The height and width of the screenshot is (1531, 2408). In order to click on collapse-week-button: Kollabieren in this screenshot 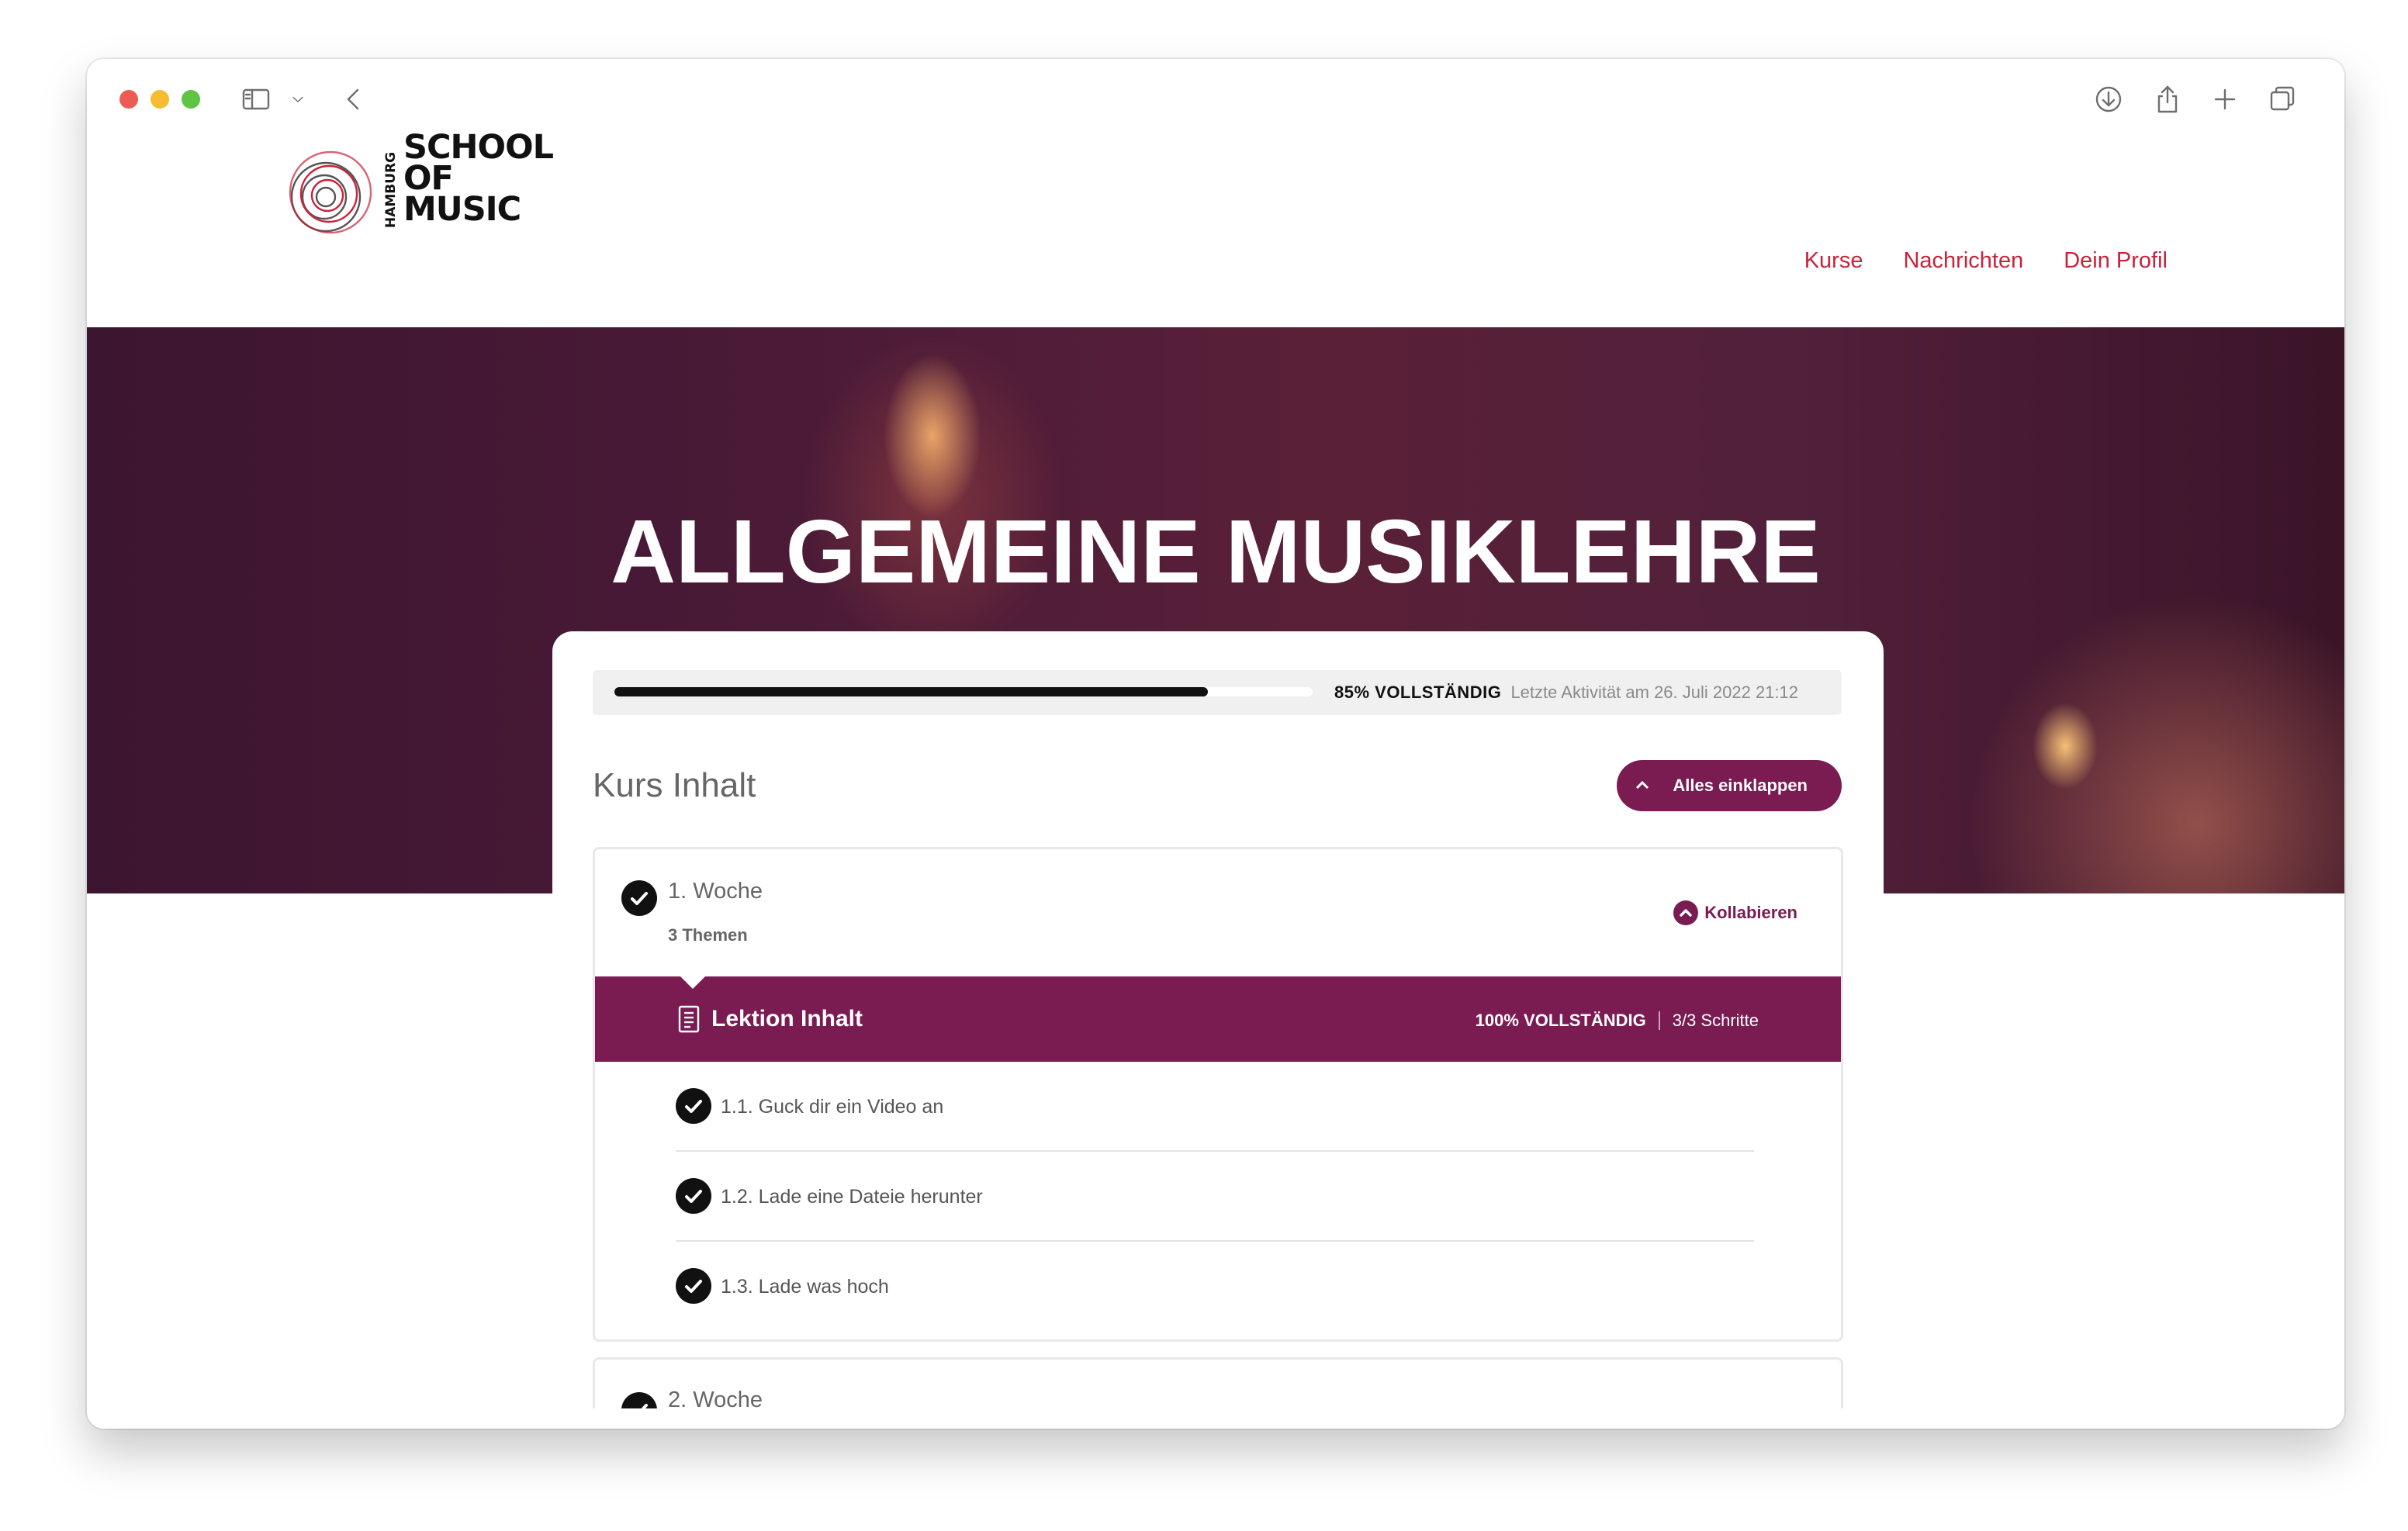, I will do `click(1735, 912)`.